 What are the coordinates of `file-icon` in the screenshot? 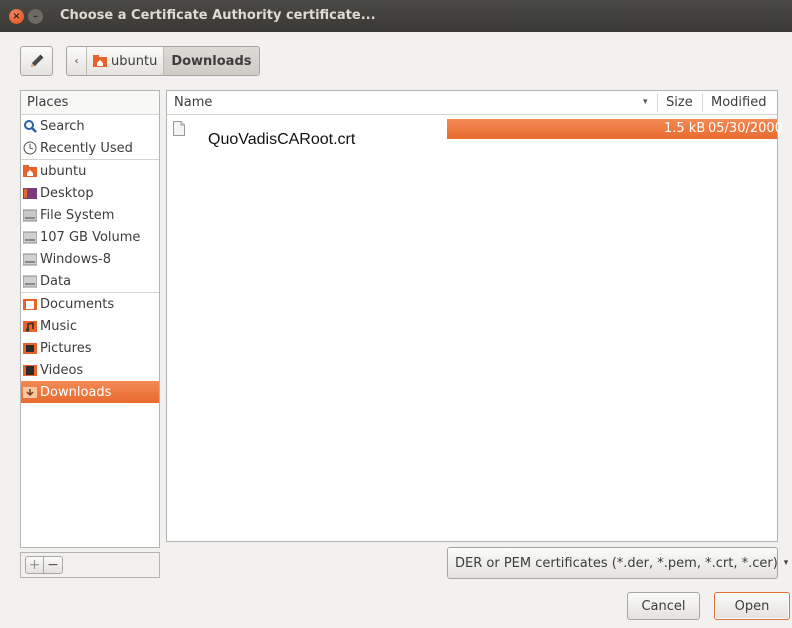 It's located at (179, 128).